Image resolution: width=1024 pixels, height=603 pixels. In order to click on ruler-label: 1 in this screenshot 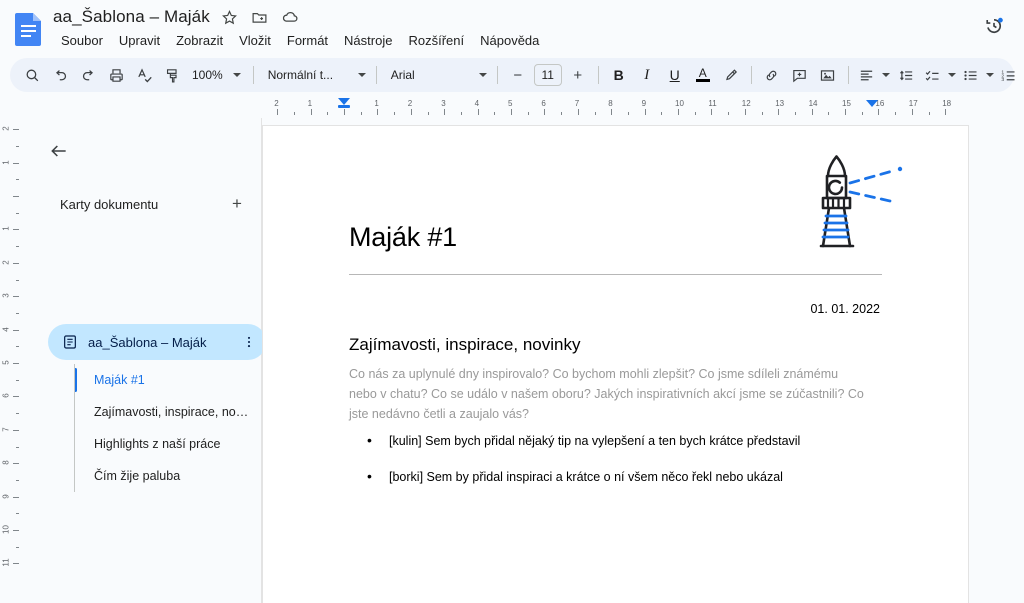, I will do `click(6, 229)`.